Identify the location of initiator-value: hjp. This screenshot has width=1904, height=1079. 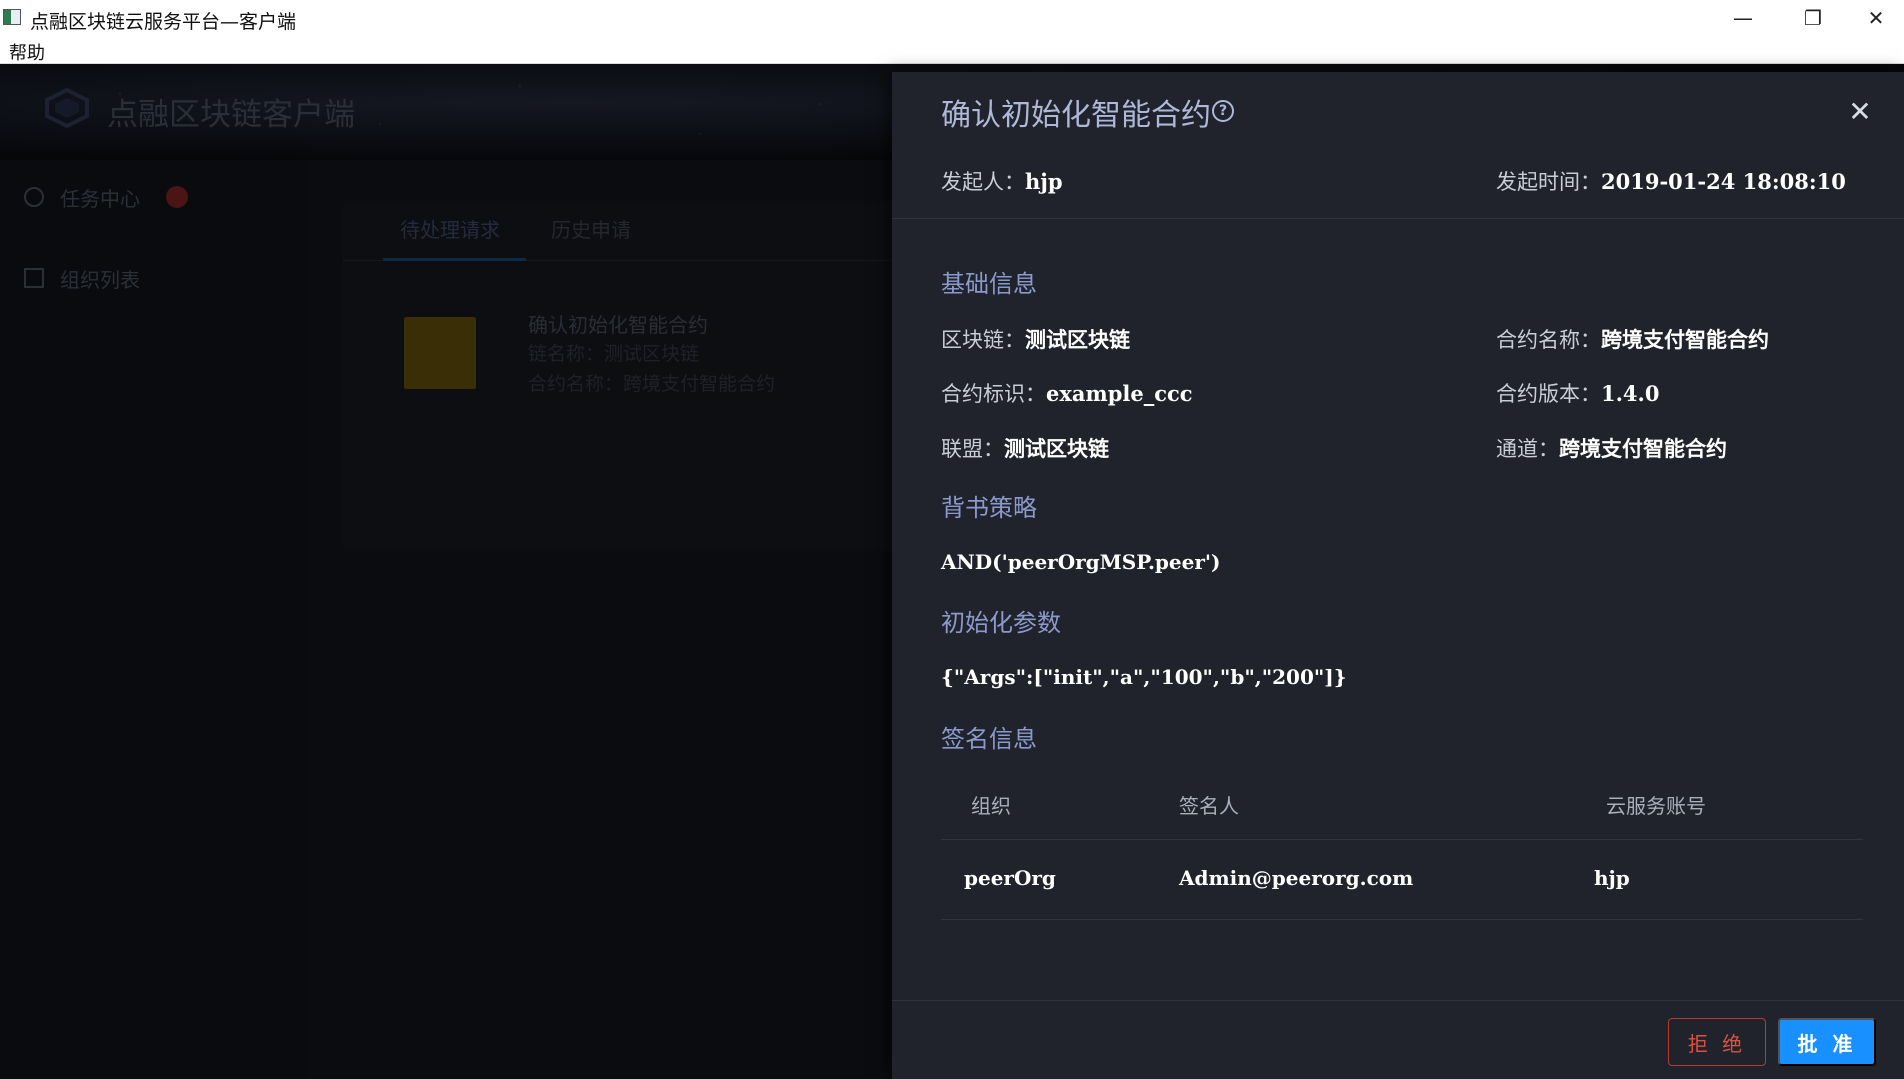
(1044, 181).